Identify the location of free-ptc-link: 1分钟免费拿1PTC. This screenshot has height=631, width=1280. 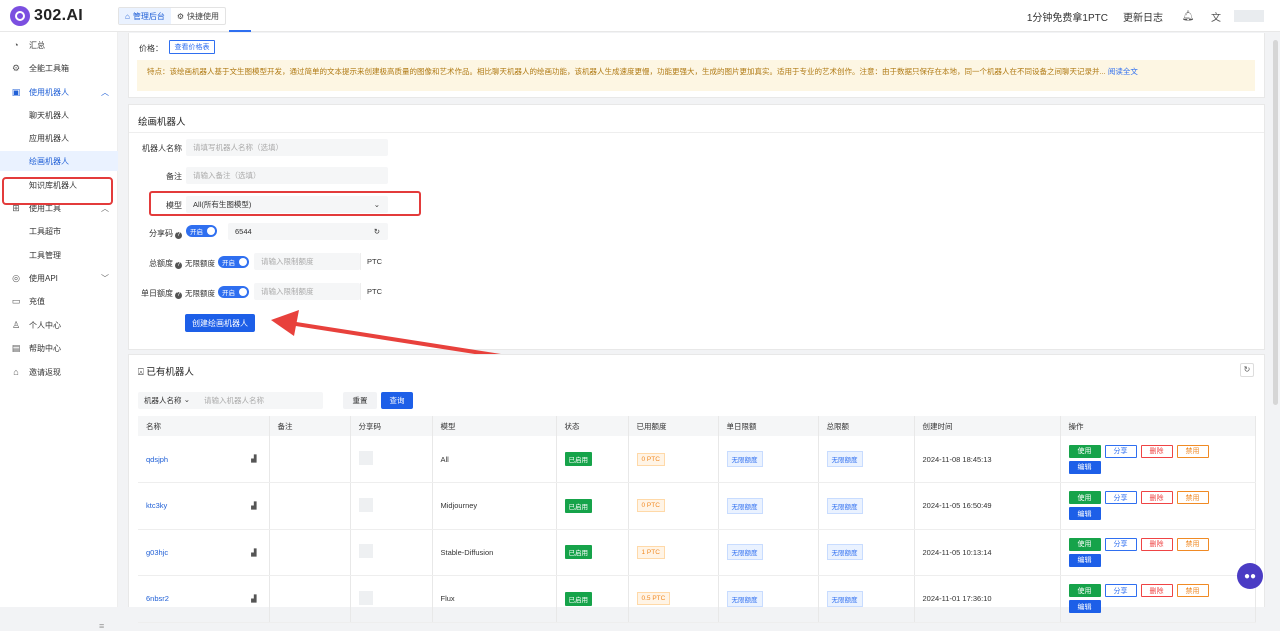
(1067, 16).